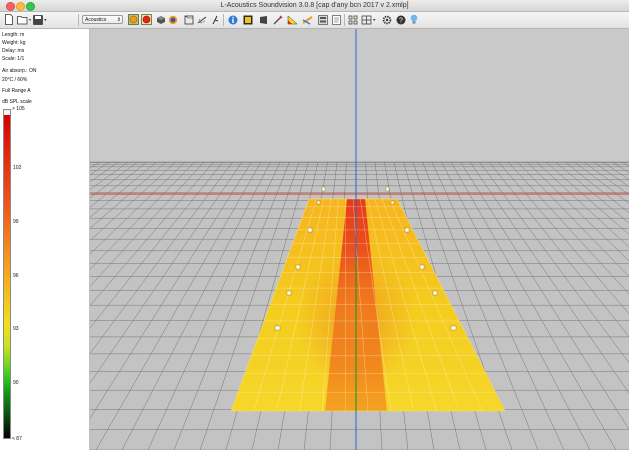 This screenshot has width=629, height=450. I want to click on coverage-icon, so click(292, 19).